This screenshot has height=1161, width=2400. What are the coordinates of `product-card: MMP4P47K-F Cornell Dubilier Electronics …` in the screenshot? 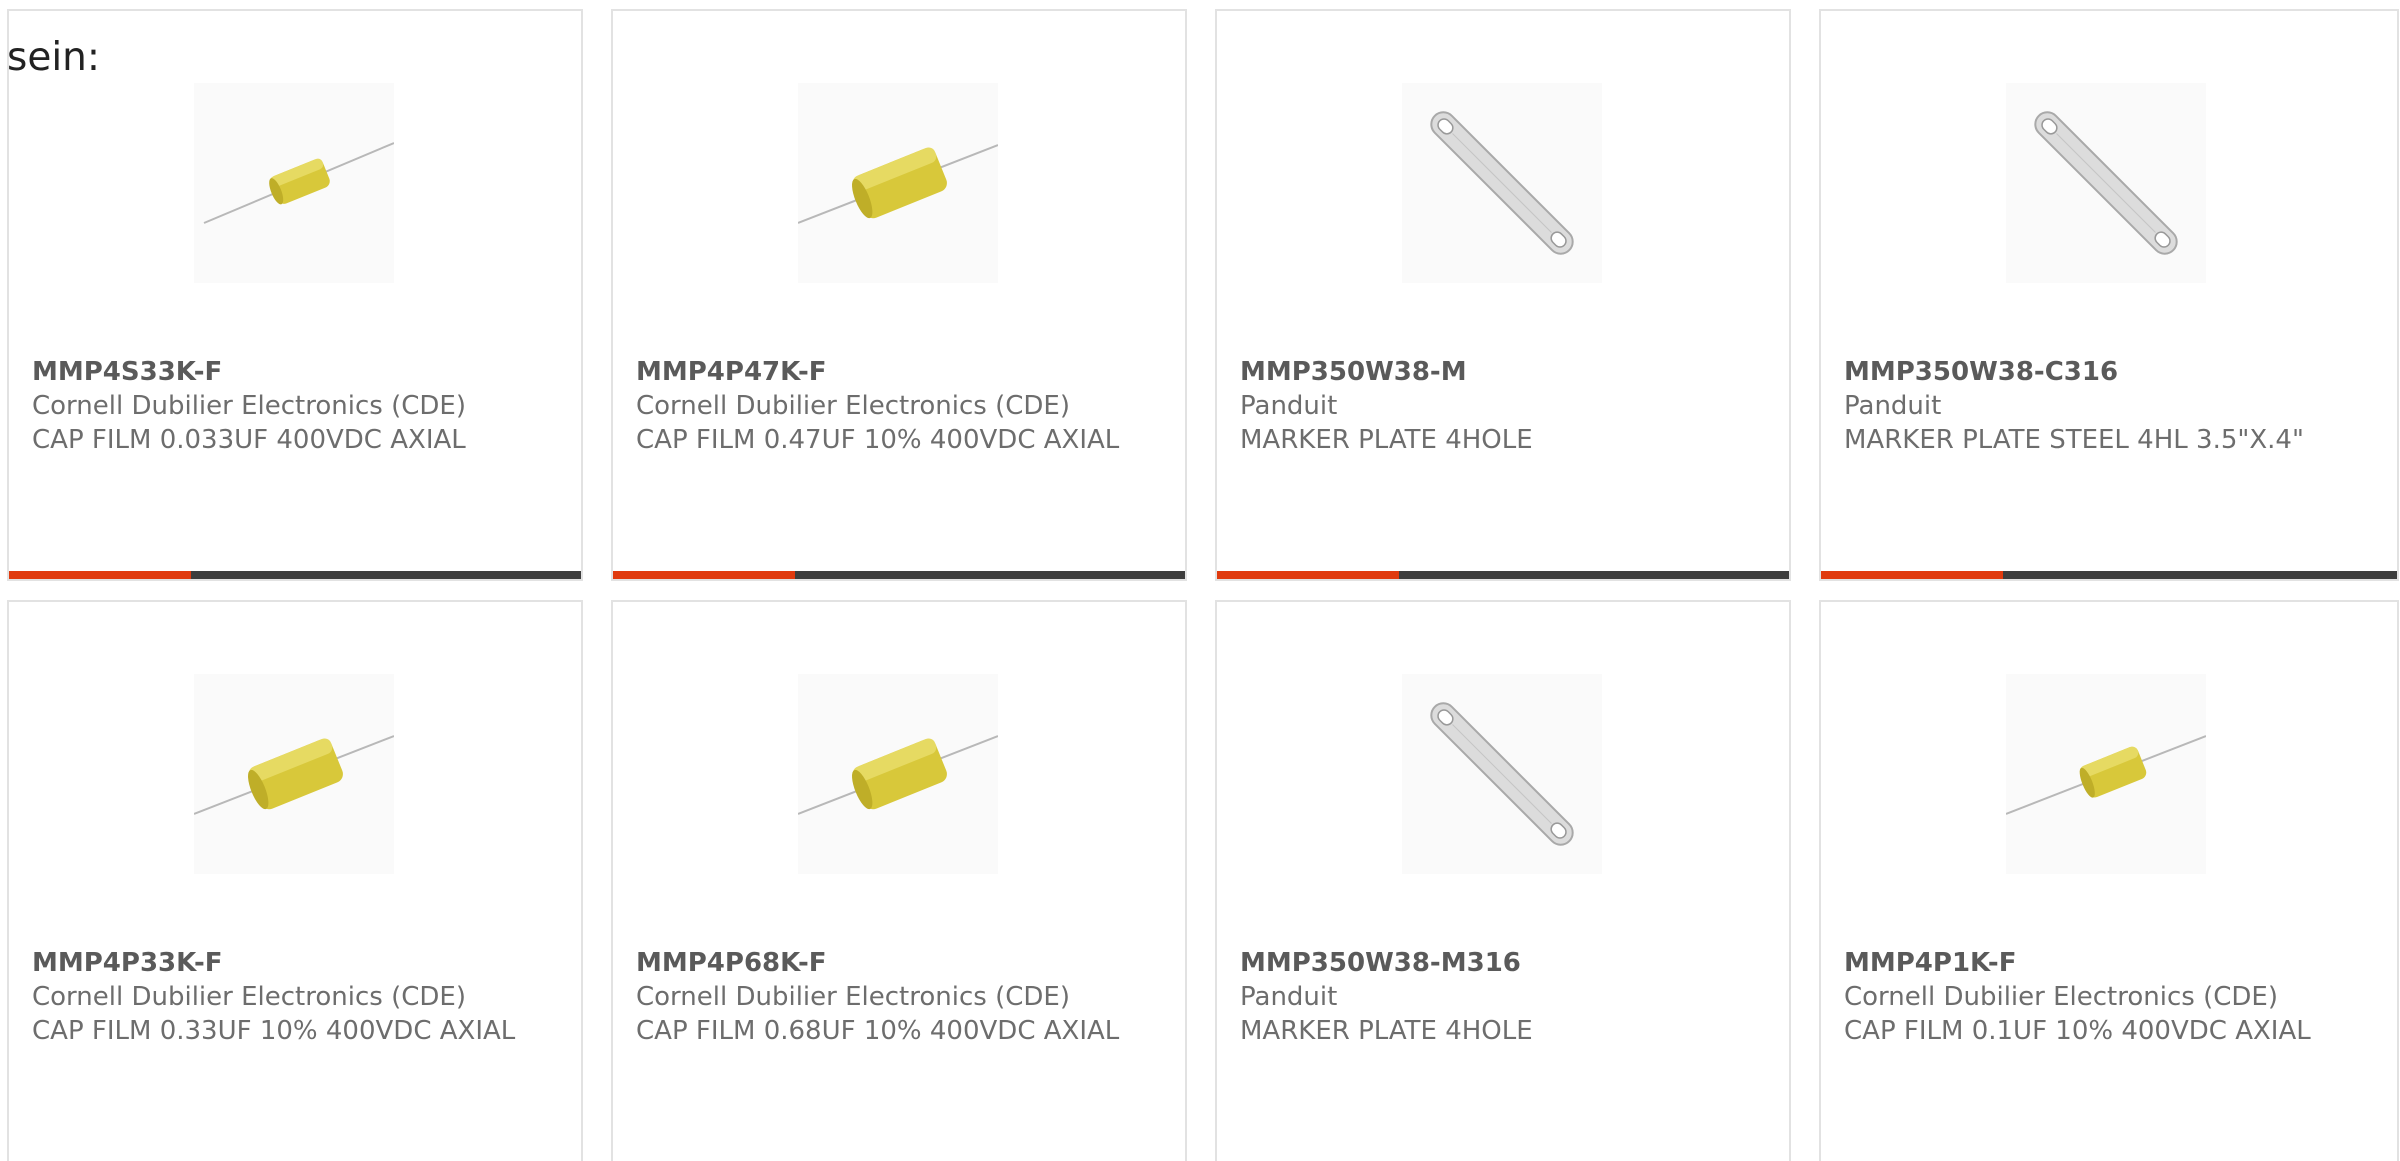 It's located at (899, 295).